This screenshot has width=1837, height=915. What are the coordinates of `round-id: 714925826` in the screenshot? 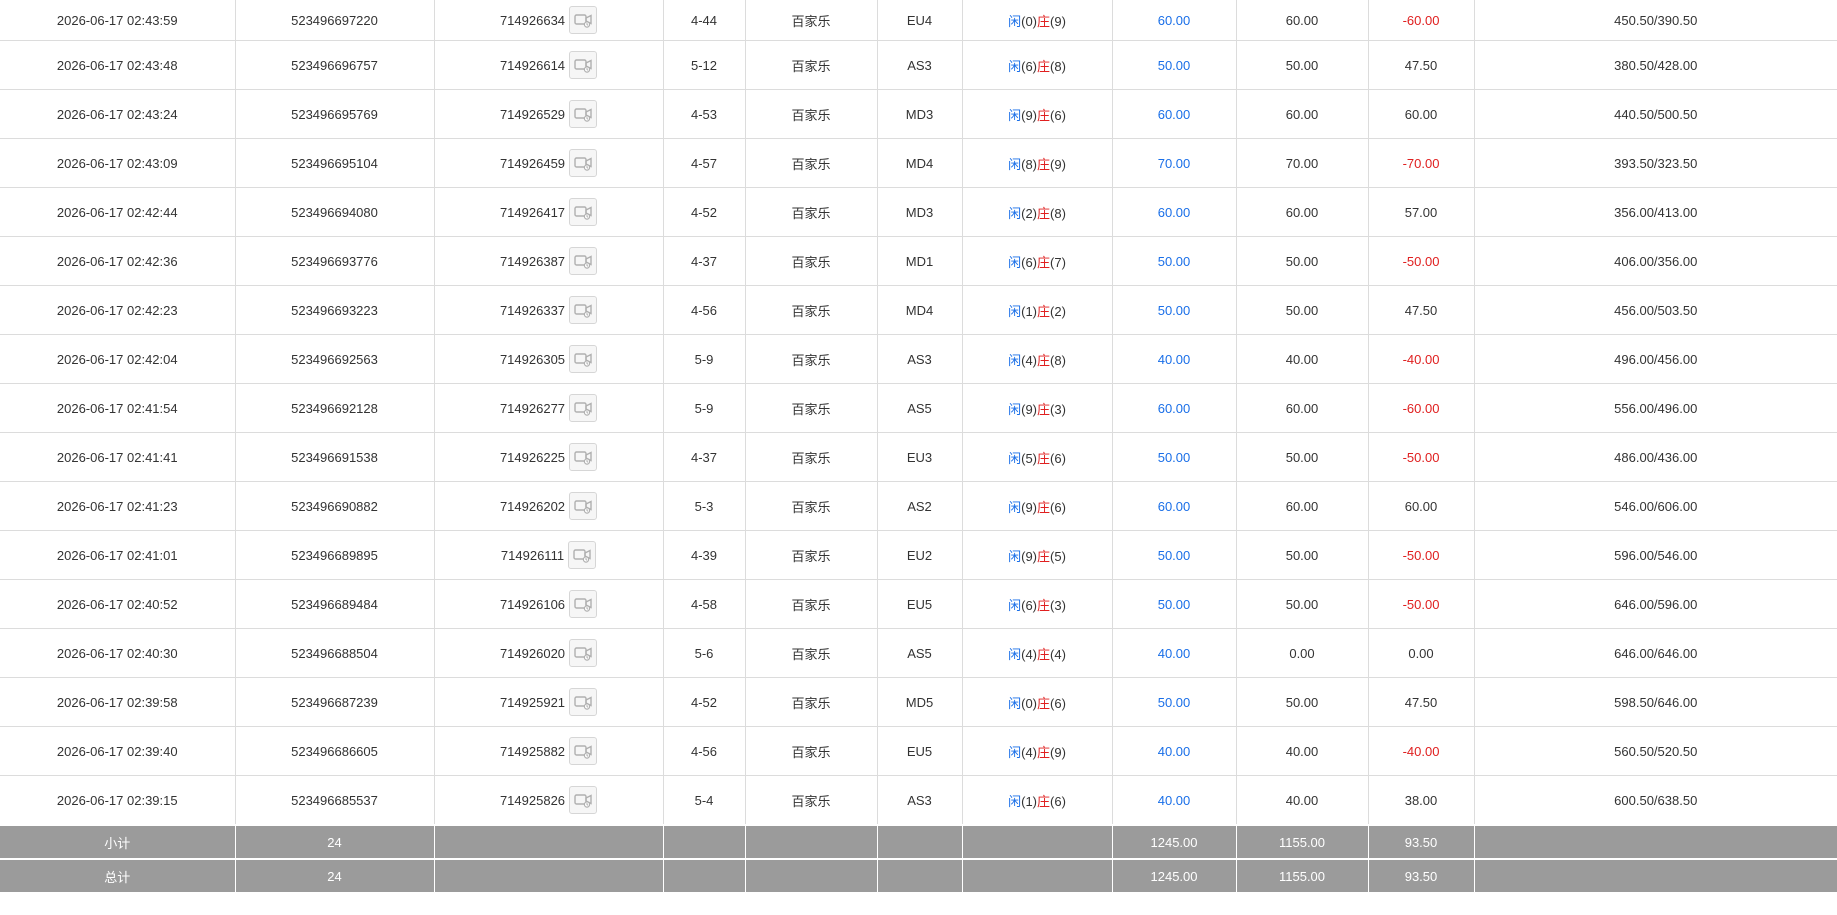 It's located at (532, 800).